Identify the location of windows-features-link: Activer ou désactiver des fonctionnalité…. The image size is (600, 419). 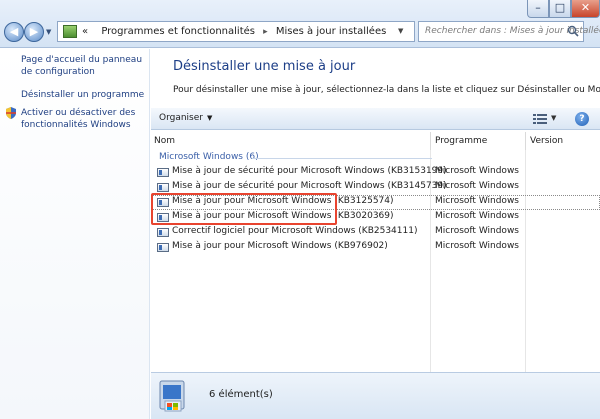
(83, 119).